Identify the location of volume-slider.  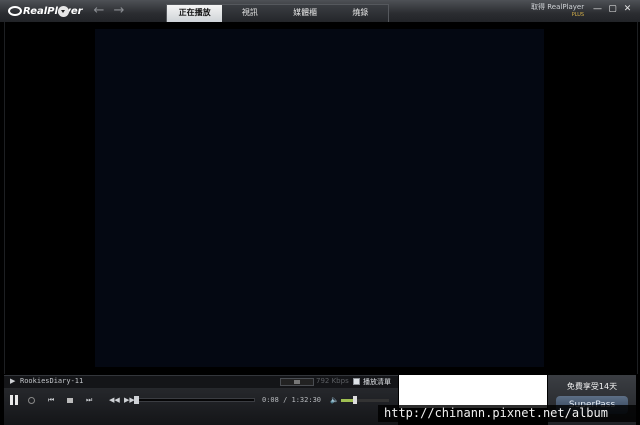
(365, 400).